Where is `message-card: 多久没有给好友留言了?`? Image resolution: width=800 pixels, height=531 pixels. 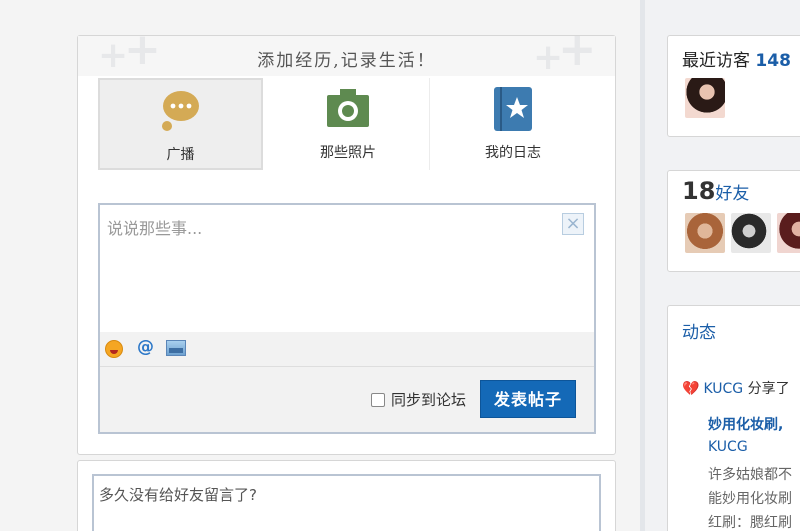 message-card: 多久没有给好友留言了? is located at coordinates (346, 495).